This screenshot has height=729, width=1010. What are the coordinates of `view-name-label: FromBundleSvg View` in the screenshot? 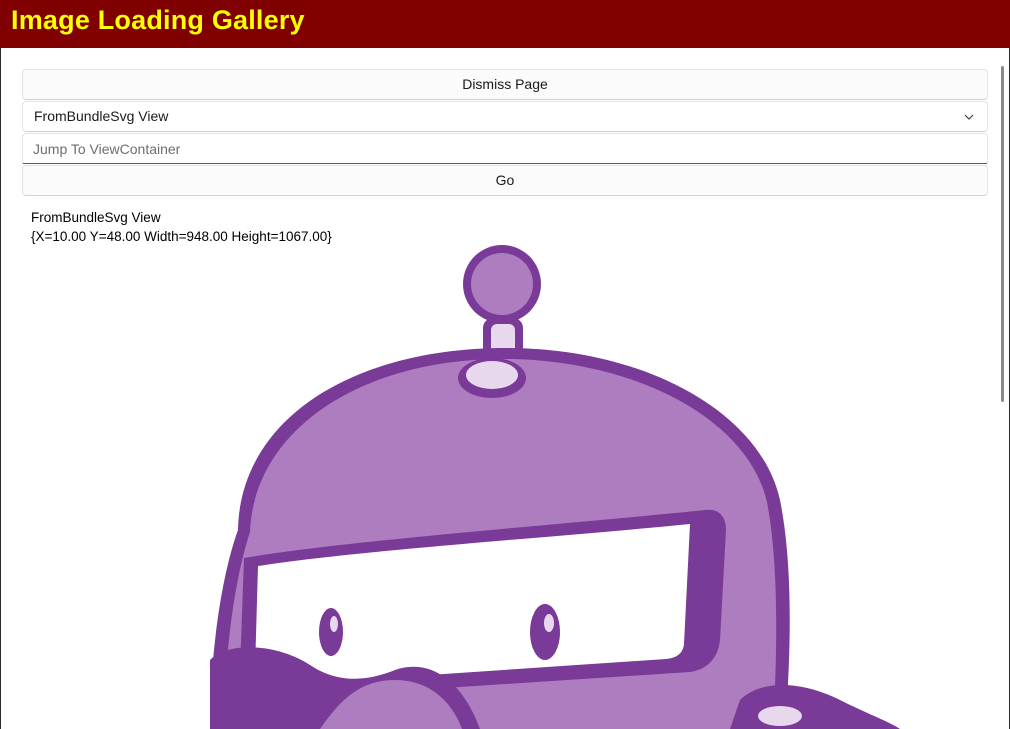 It's located at (96, 217).